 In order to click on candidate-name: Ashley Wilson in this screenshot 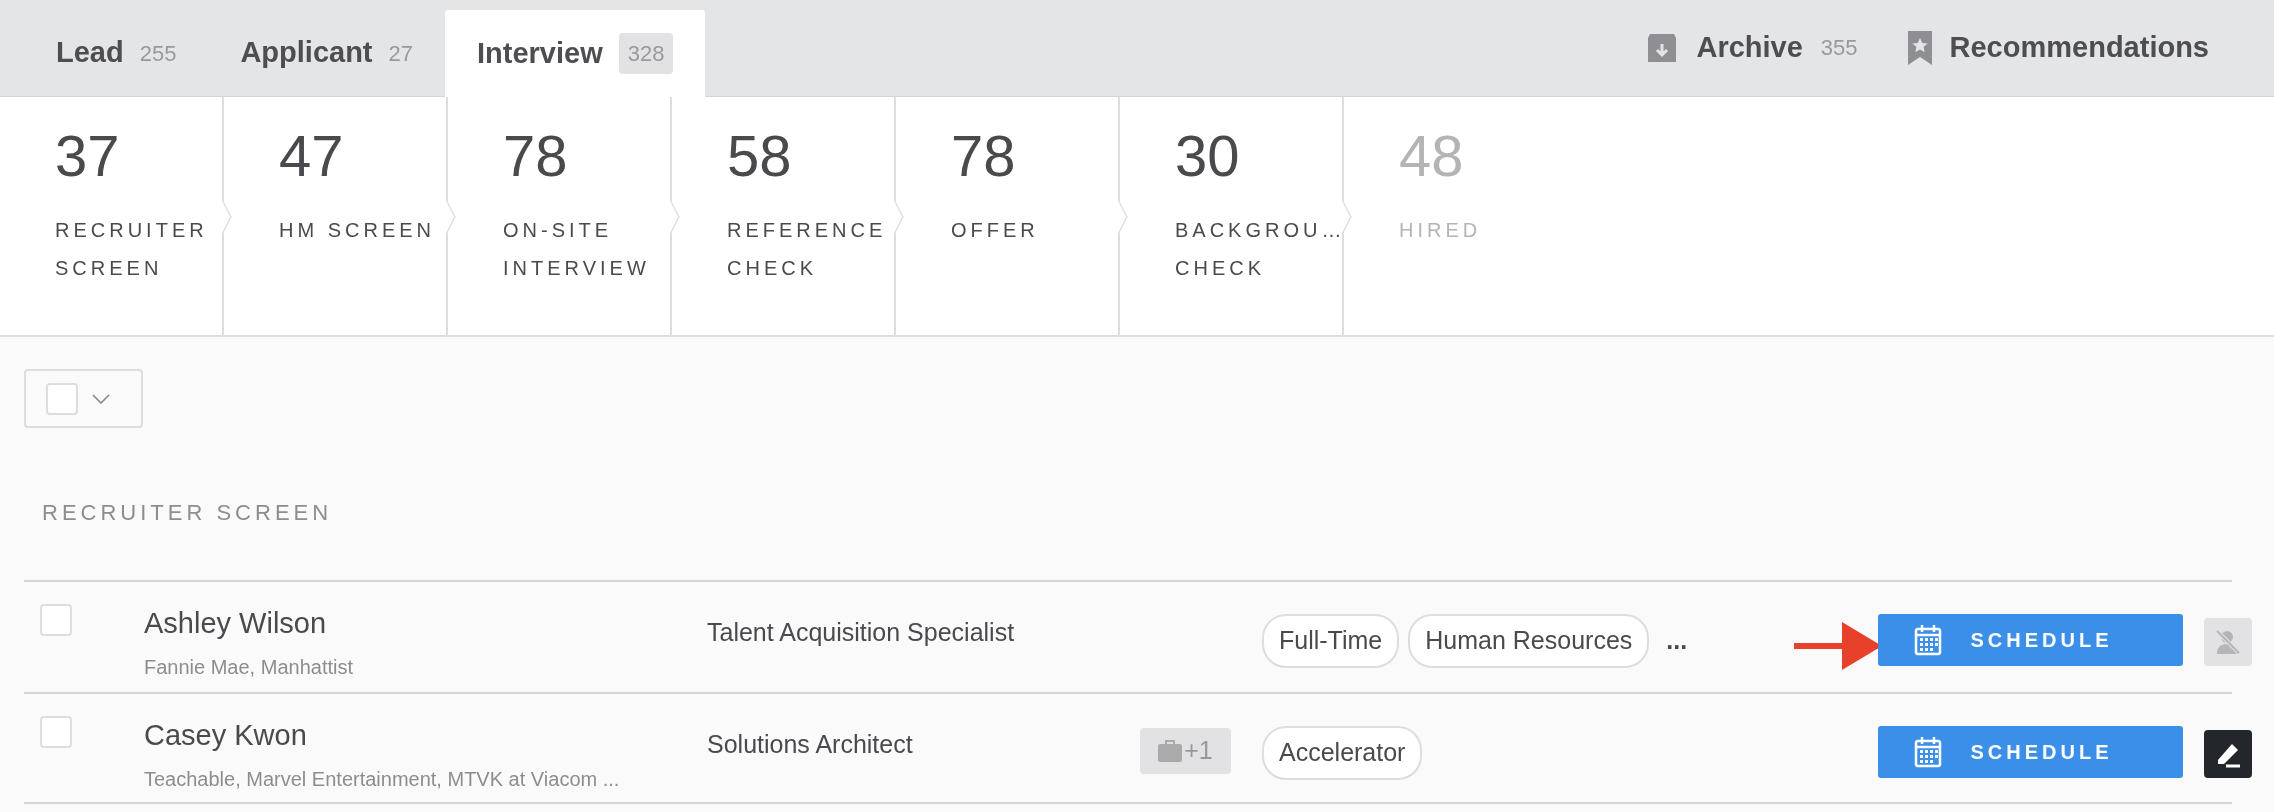, I will do `click(404, 624)`.